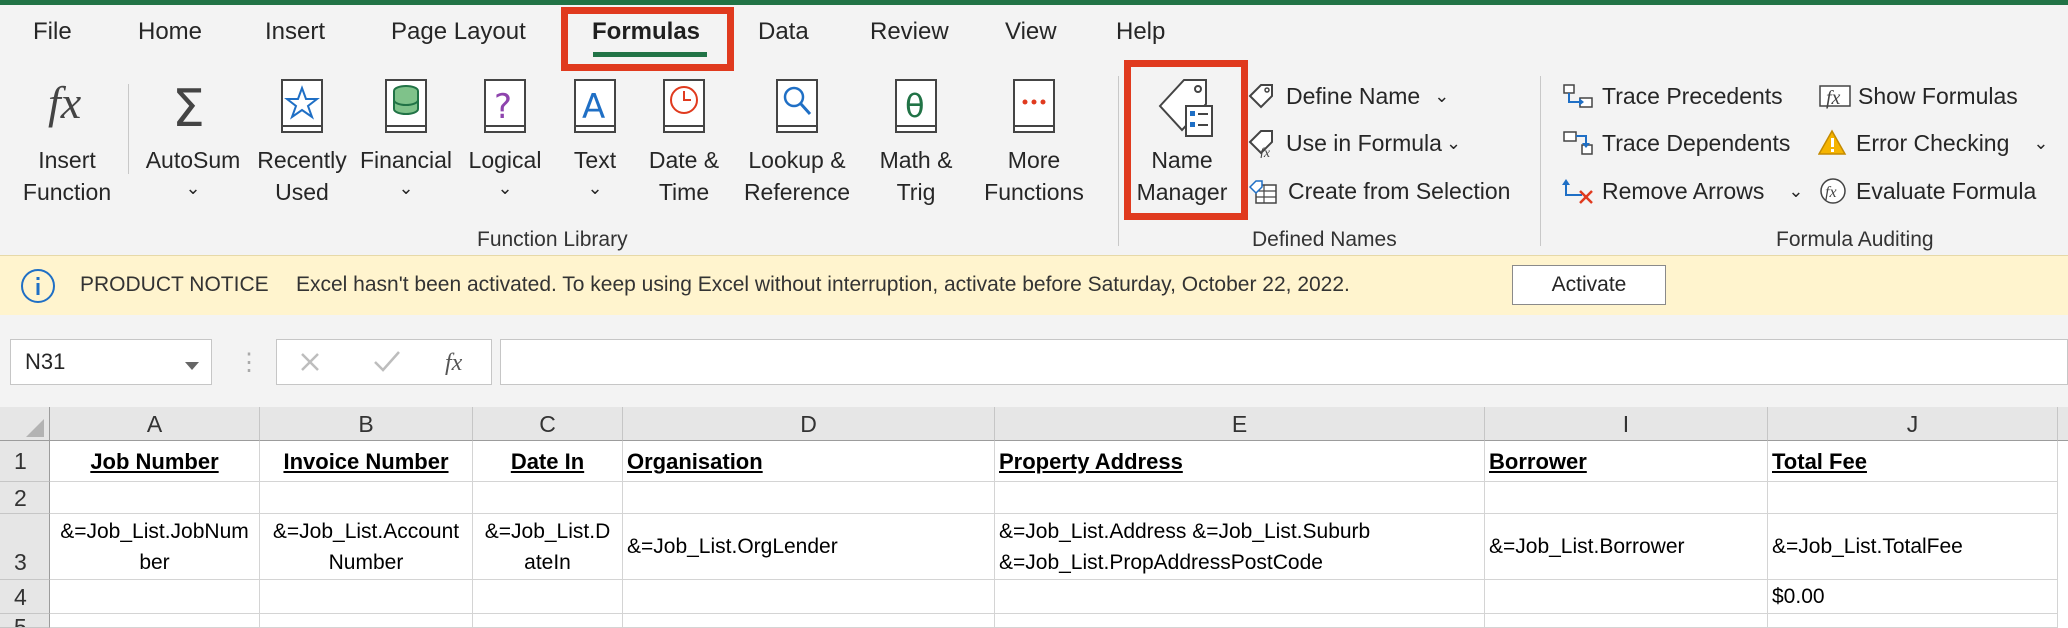 This screenshot has height=628, width=2068. I want to click on cell-a3: &=Job_List.JobNumber, so click(155, 547).